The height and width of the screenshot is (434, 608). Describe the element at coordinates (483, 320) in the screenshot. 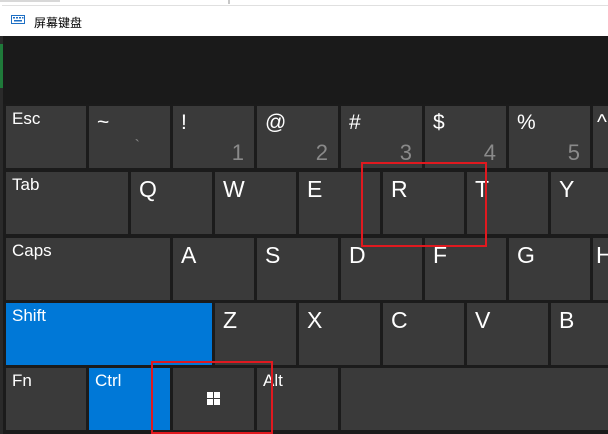

I see `key-label: V` at that location.